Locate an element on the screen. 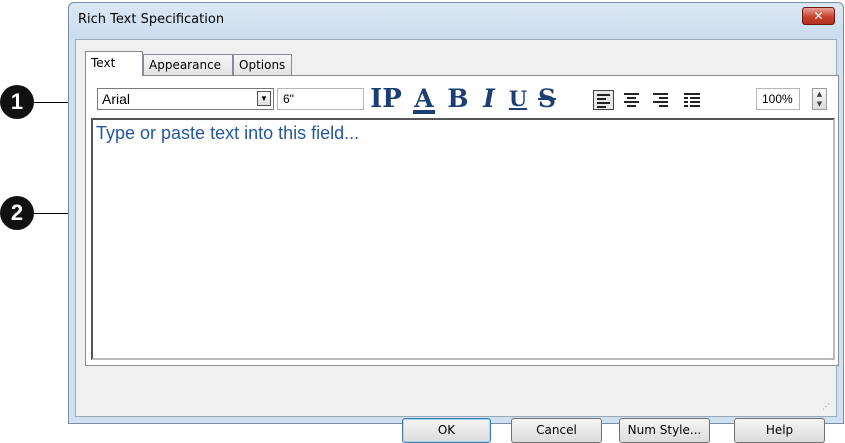 This screenshot has width=845, height=443. text-color-glyph: A is located at coordinates (424, 98).